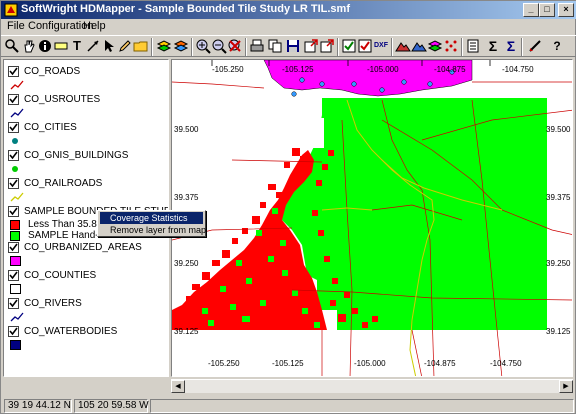 This screenshot has width=576, height=414. What do you see at coordinates (61, 46) in the screenshot?
I see `label-tool-icon` at bounding box center [61, 46].